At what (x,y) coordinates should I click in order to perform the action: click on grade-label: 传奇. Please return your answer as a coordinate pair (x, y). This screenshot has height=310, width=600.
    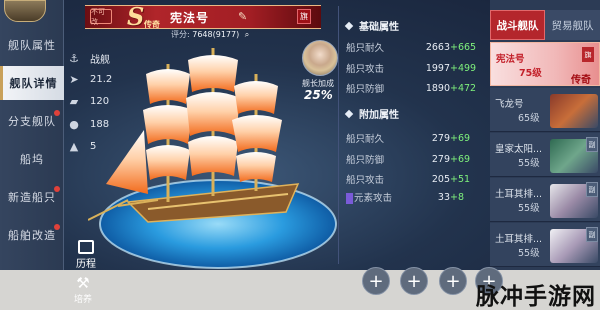
    Looking at the image, I should click on (152, 24).